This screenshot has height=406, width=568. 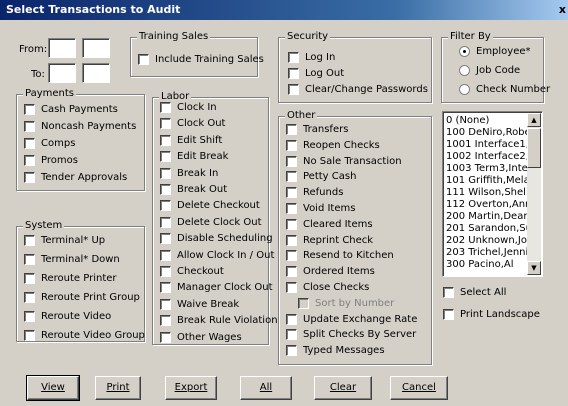 I want to click on checkbox-terminal-down: Terminal* Down, so click(x=72, y=259).